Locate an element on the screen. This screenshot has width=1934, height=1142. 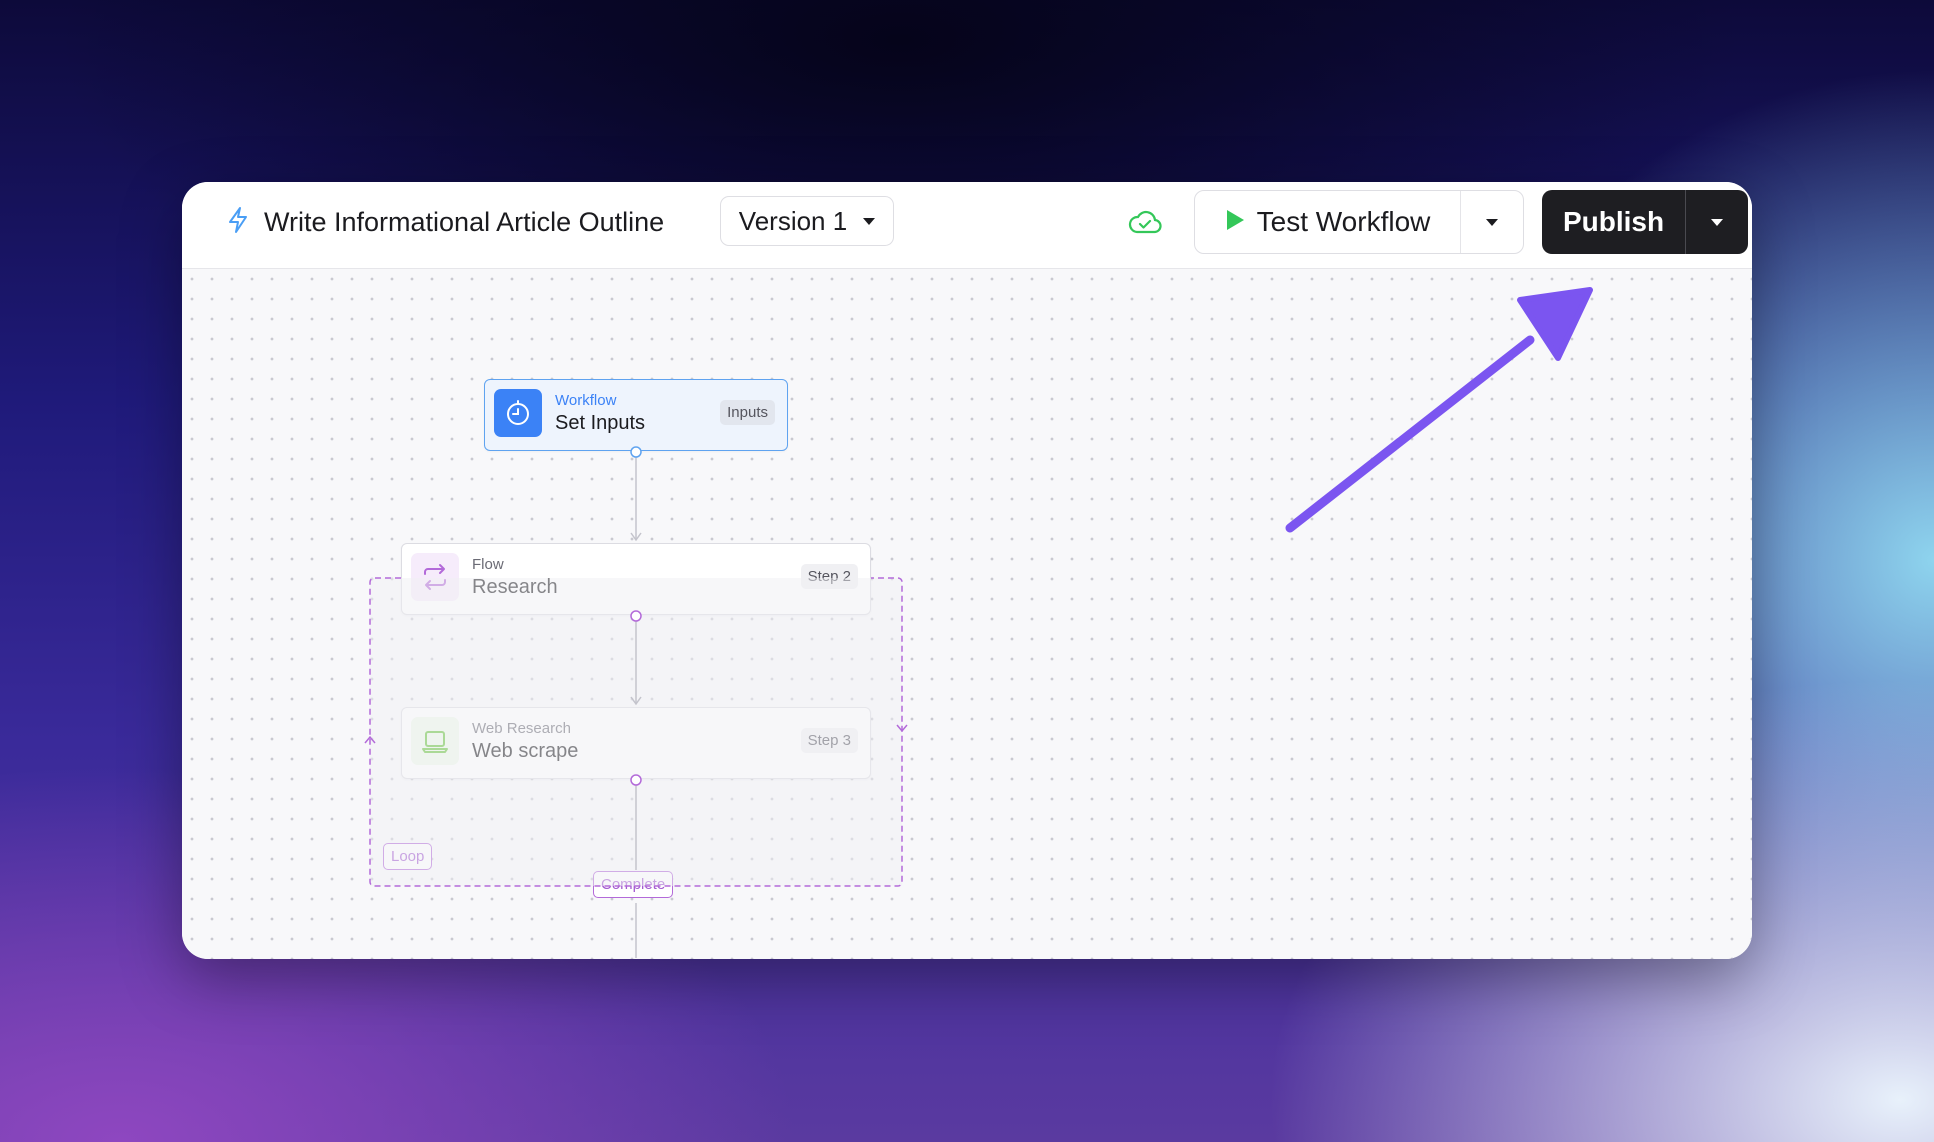
publish-options-button is located at coordinates (1717, 222).